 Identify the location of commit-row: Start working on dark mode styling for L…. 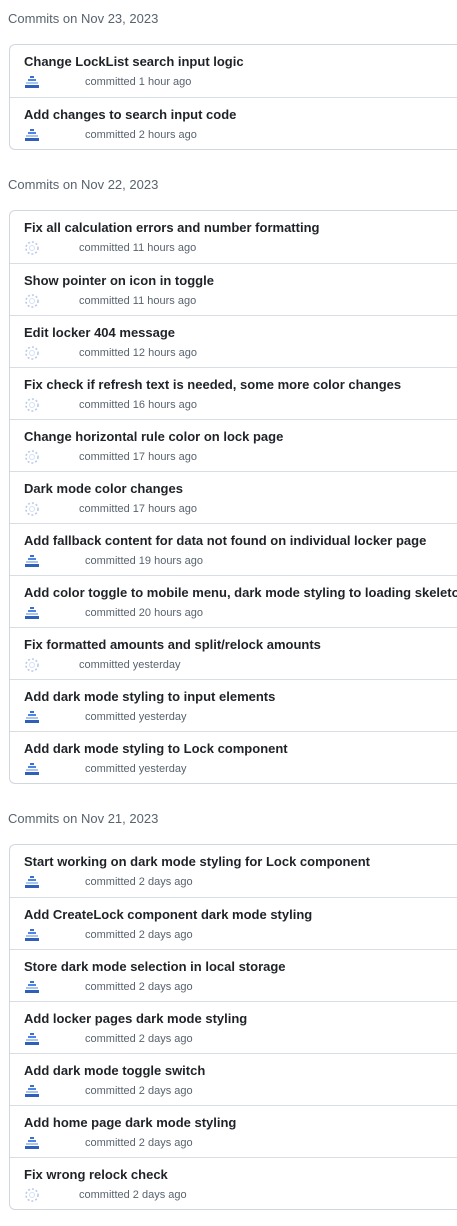
(233, 871).